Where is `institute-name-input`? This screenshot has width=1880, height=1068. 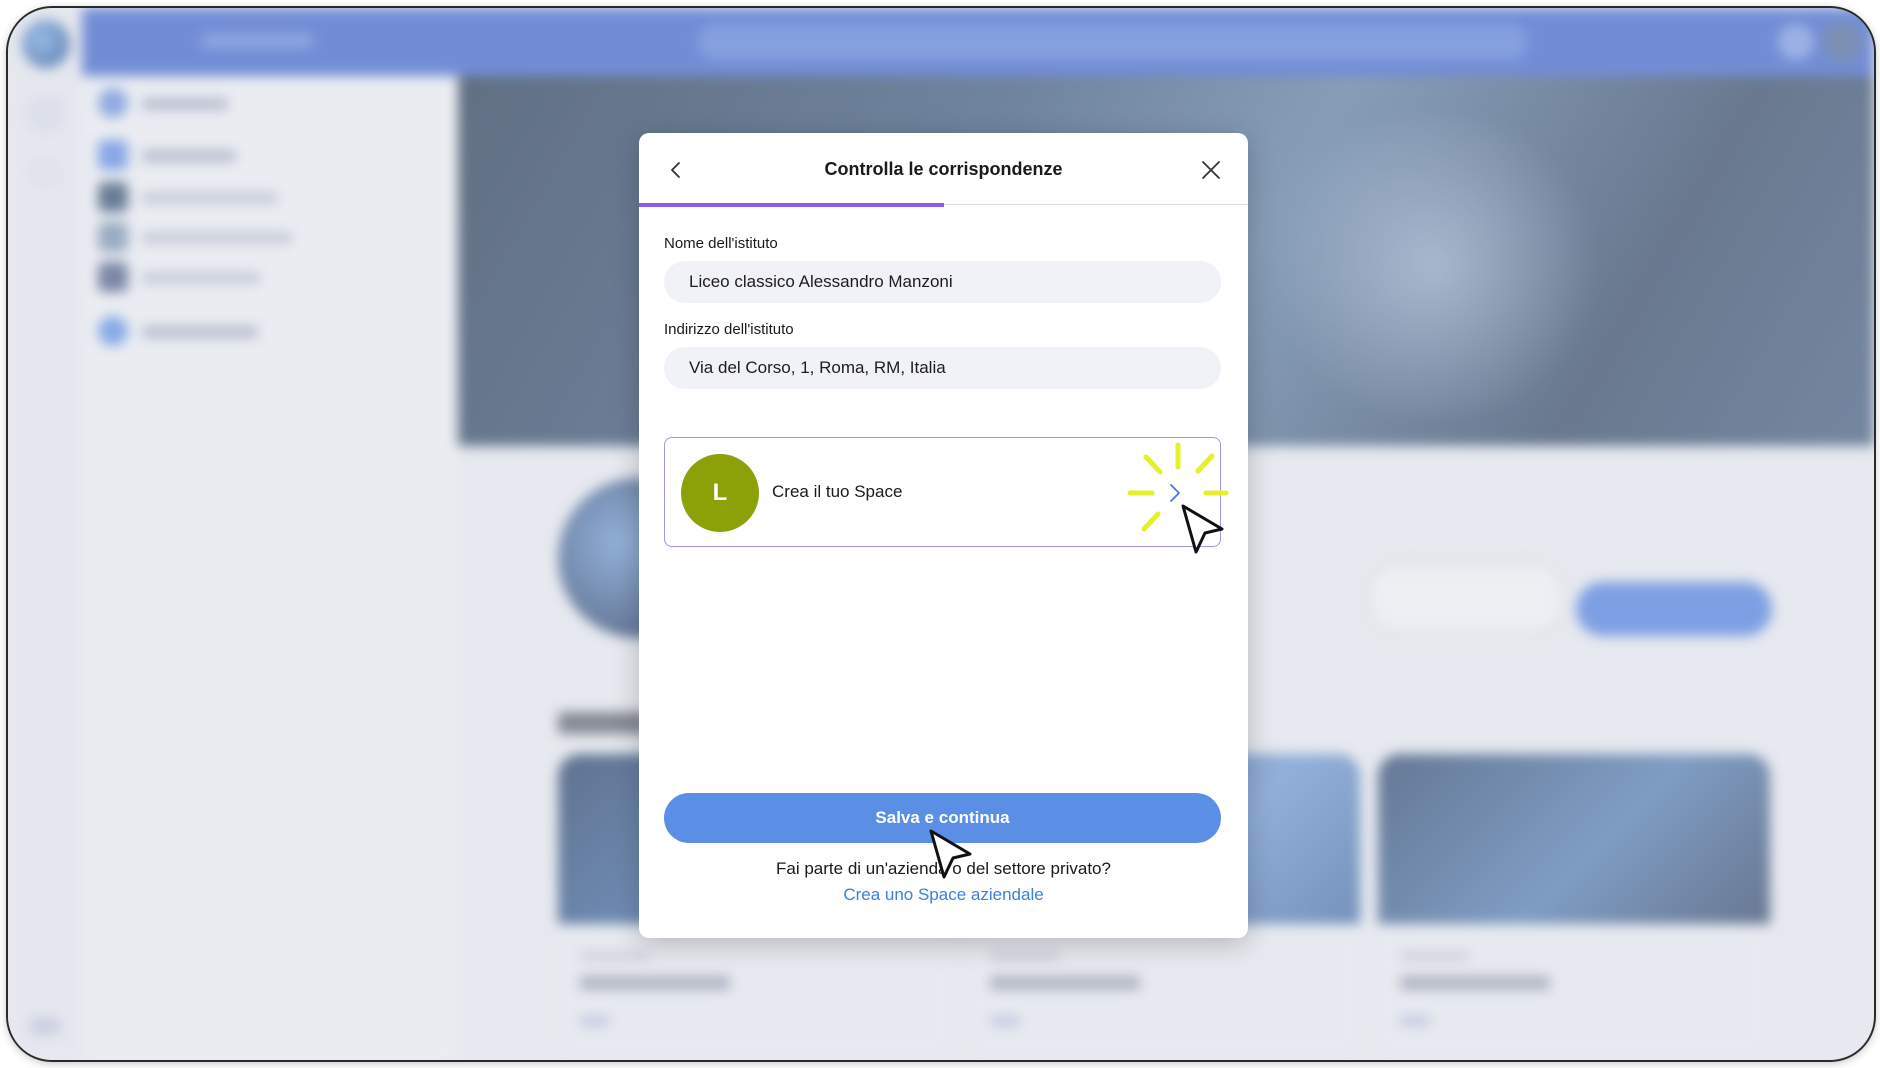
institute-name-input is located at coordinates (942, 282).